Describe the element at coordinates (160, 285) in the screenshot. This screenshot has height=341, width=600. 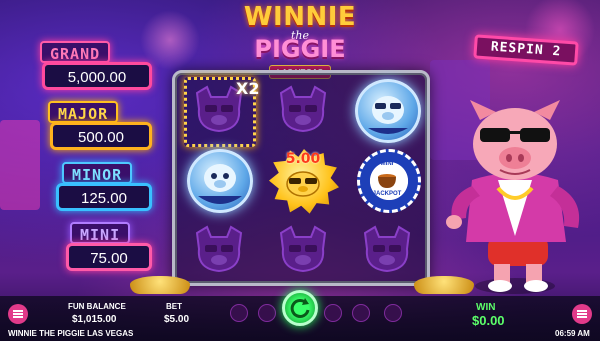
I see `coin-pile` at that location.